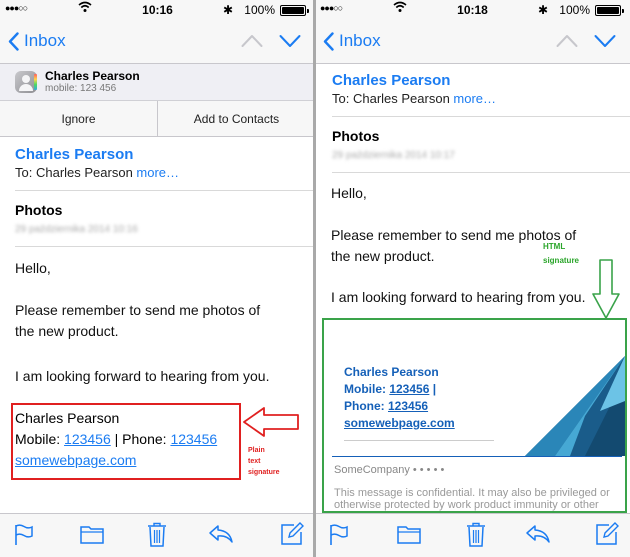 Image resolution: width=630 pixels, height=557 pixels. Describe the element at coordinates (419, 440) in the screenshot. I see `html-signature-rule` at that location.